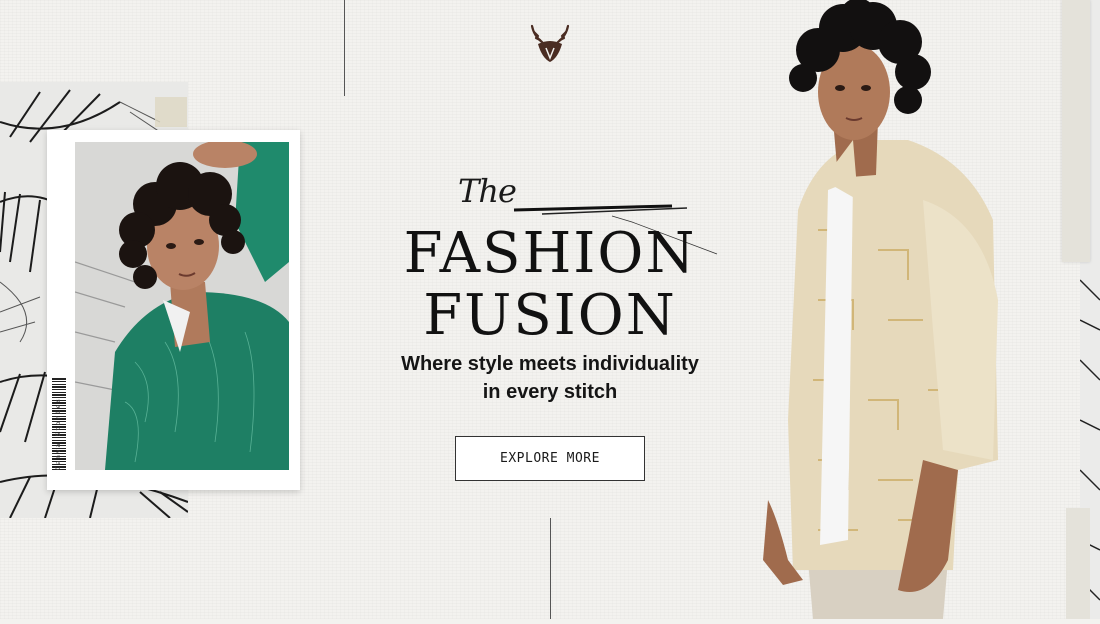 The image size is (1100, 624). Describe the element at coordinates (550, 253) in the screenshot. I see `hero-title-line-1: FASHION` at that location.